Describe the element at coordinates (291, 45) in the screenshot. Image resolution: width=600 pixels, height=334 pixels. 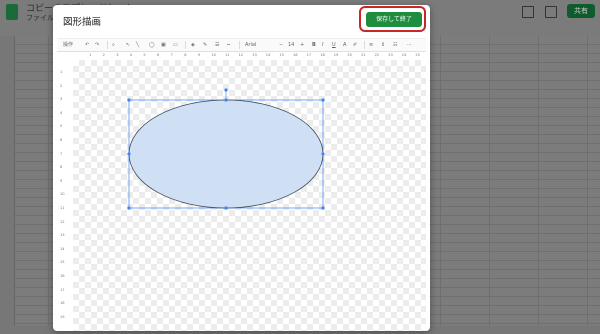
I see `font-size-input: 14` at that location.